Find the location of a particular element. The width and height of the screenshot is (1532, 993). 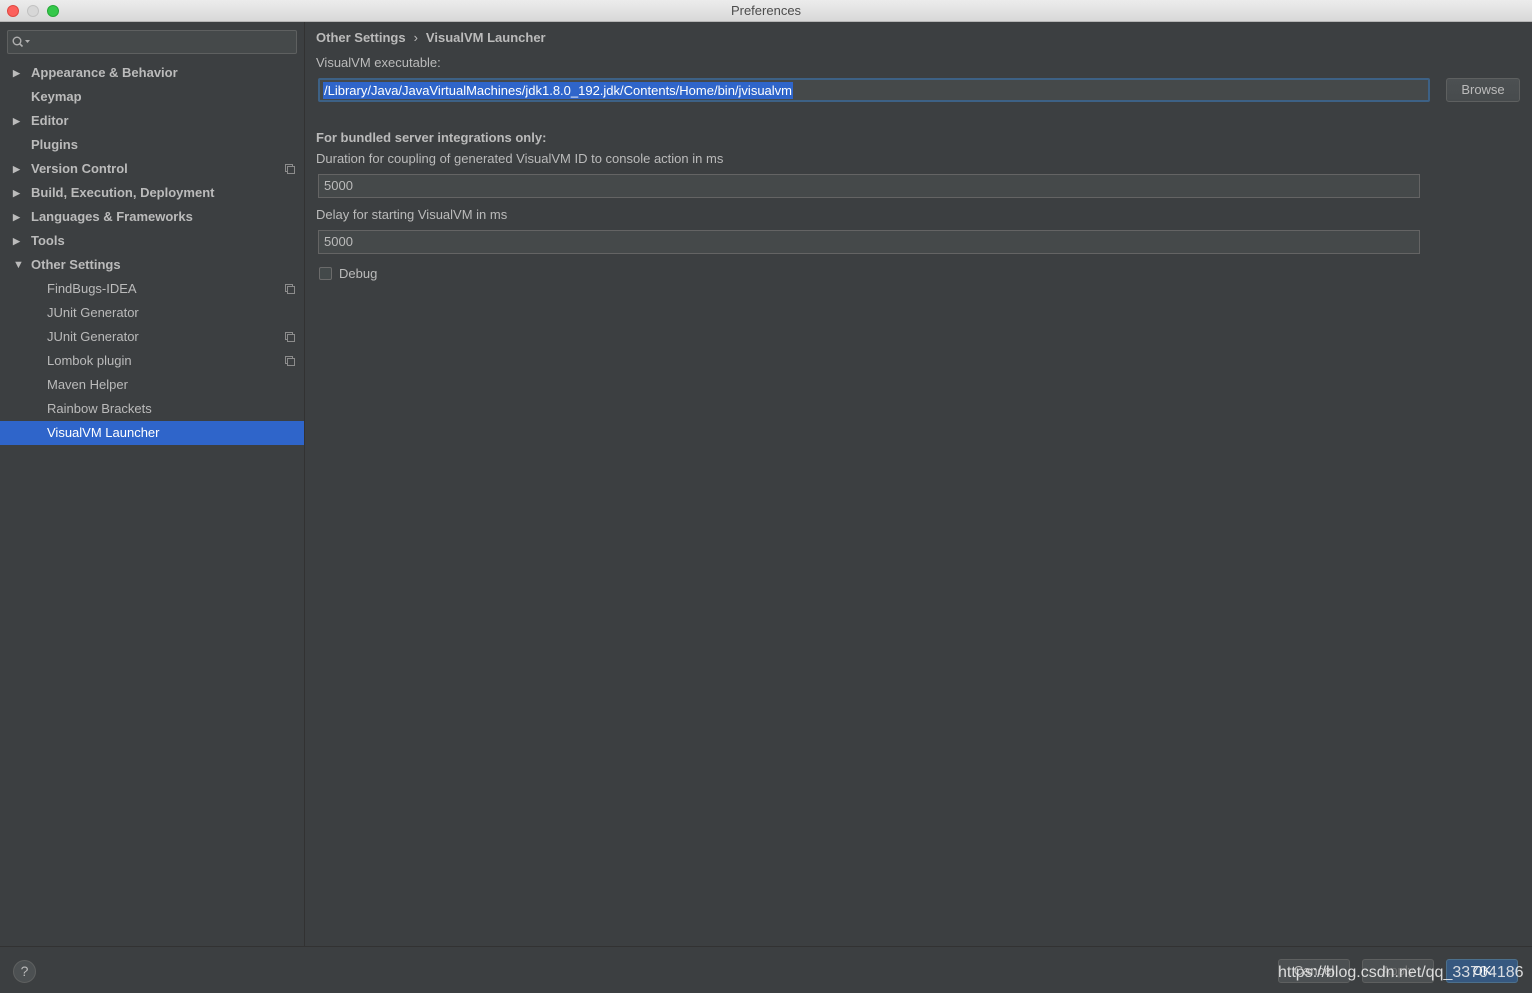

delay-input: 5000 is located at coordinates (869, 242).